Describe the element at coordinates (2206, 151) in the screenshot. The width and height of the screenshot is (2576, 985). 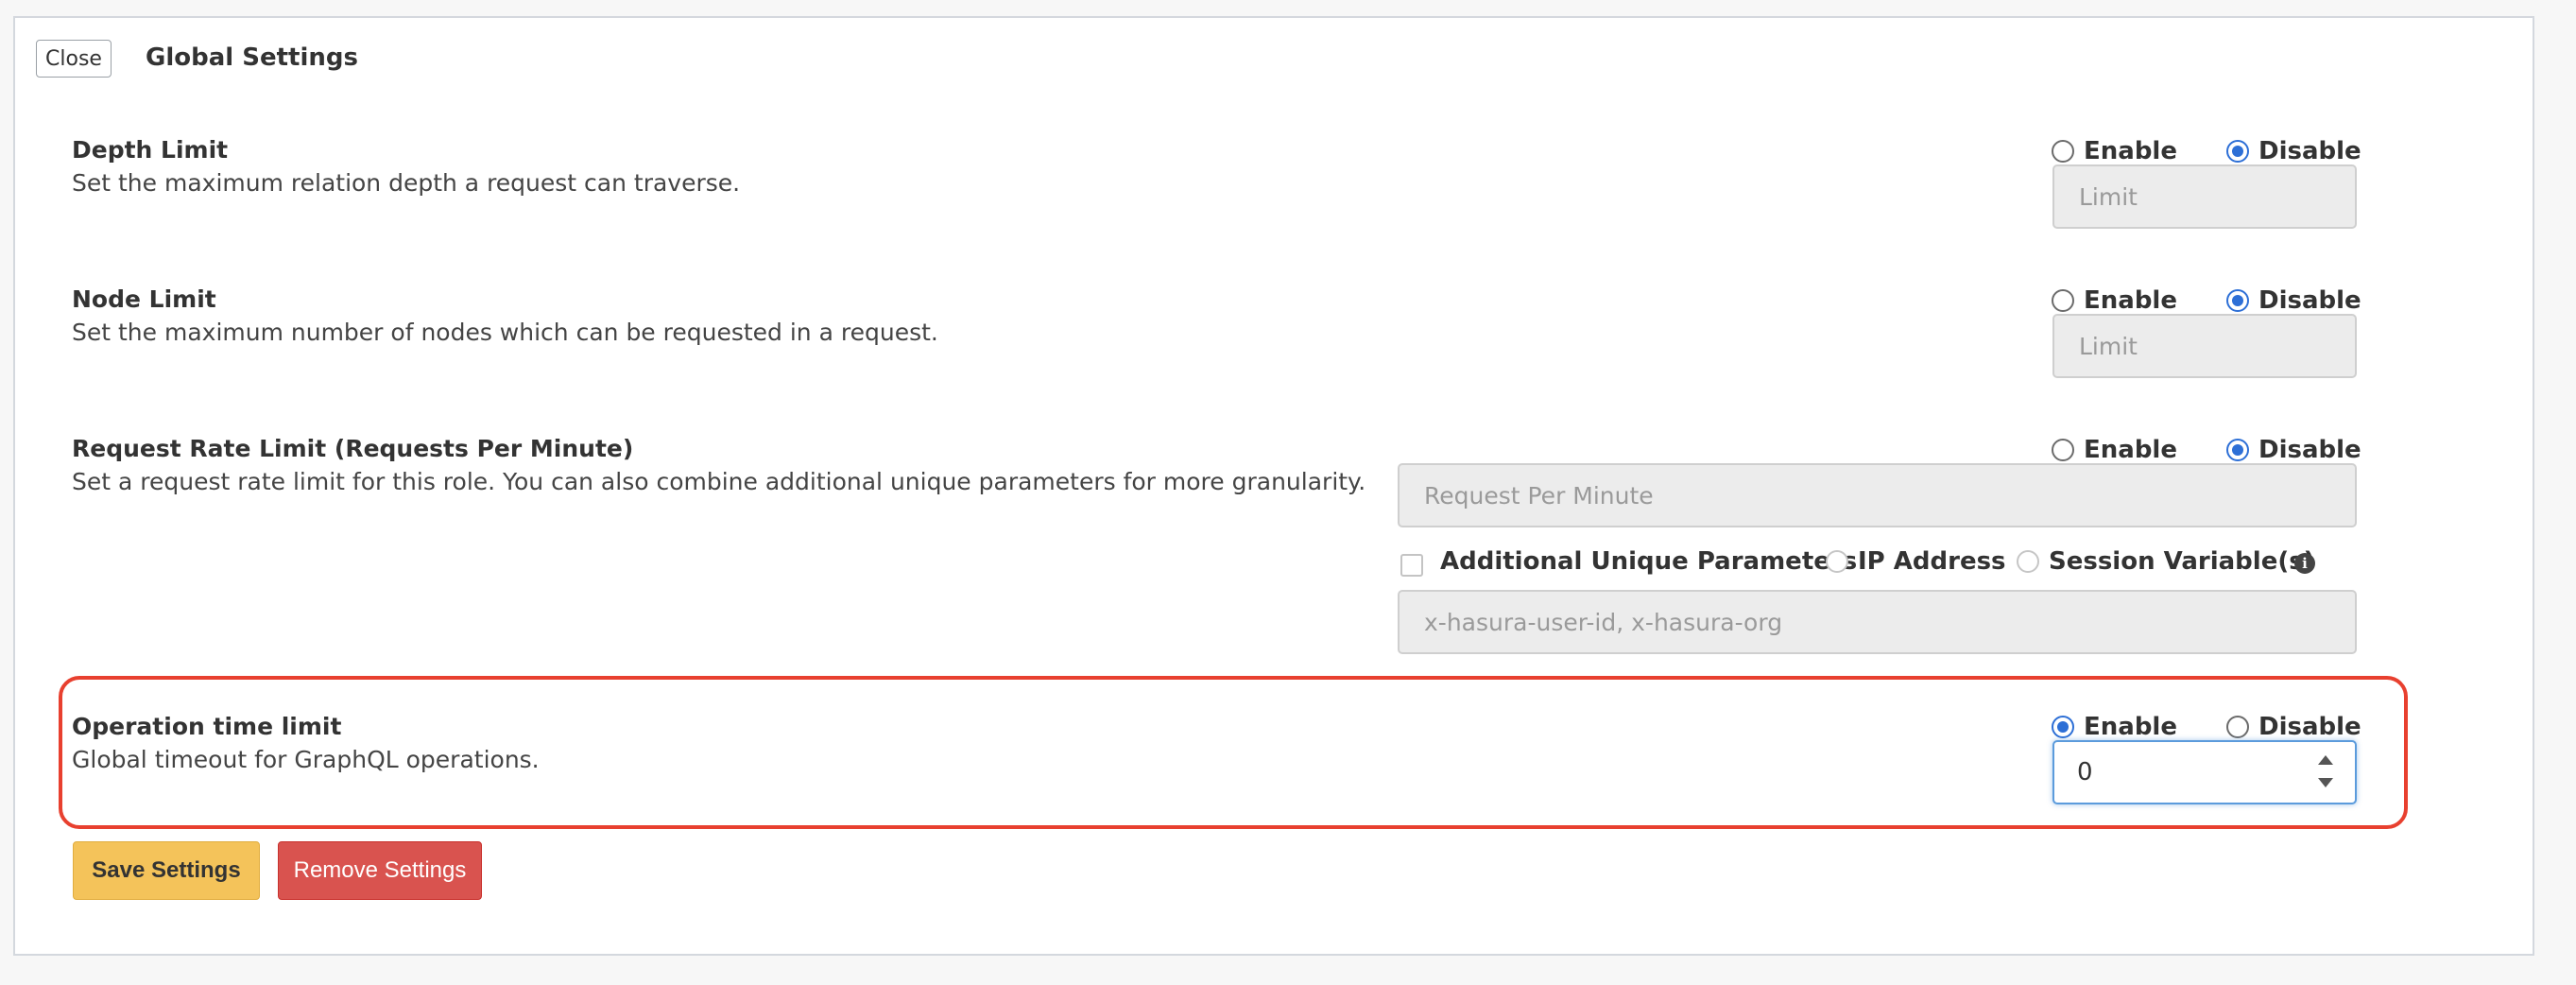
I see `depth-limit-radio-group: Enable Disable` at that location.